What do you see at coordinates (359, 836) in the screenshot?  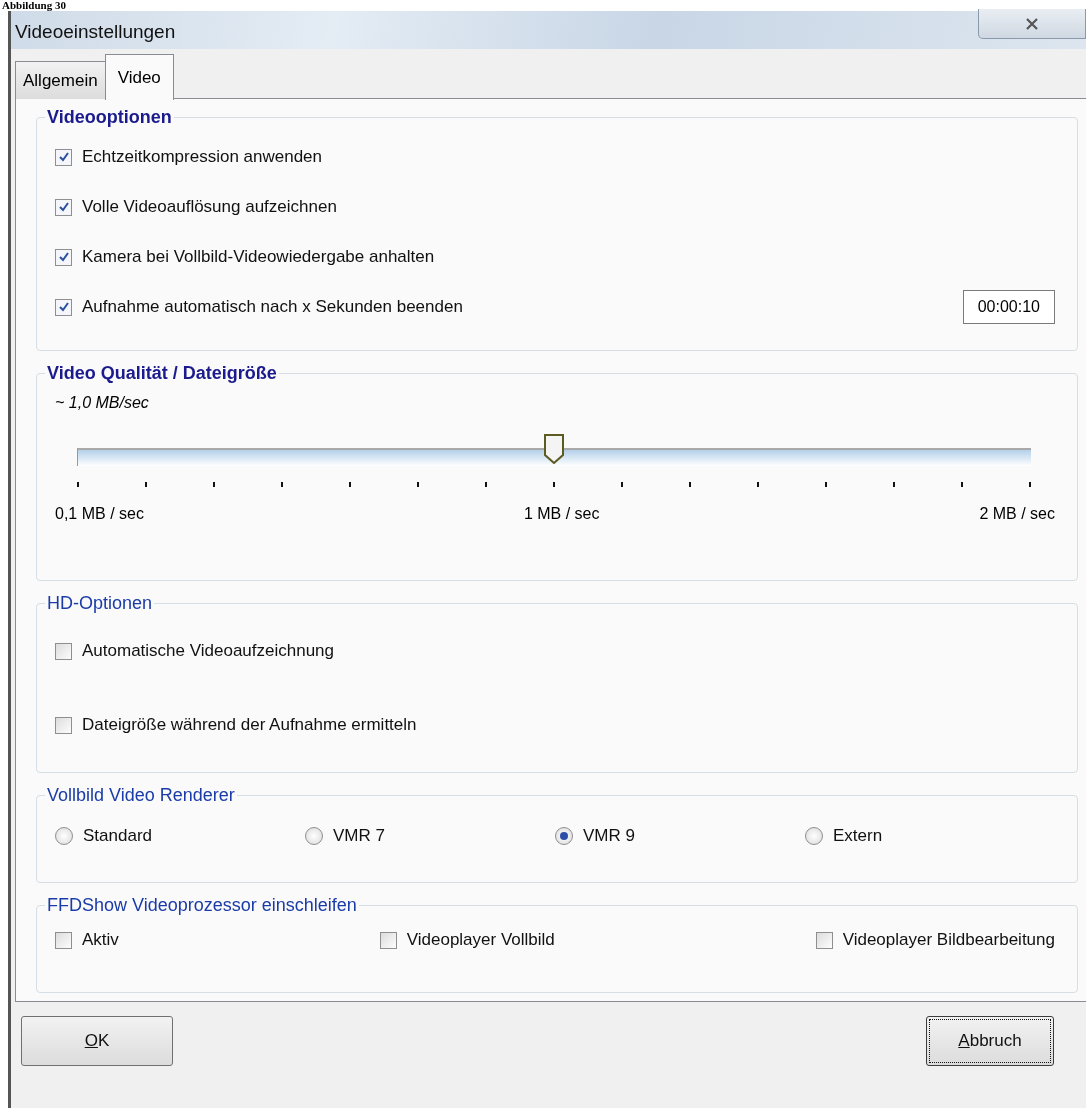 I see `radio-label: VMR 7` at bounding box center [359, 836].